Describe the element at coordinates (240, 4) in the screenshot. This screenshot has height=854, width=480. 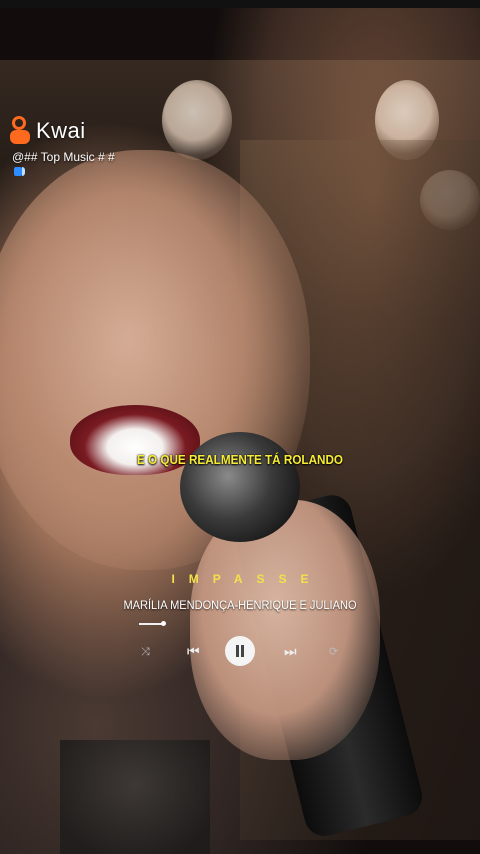
I see `top-bar` at that location.